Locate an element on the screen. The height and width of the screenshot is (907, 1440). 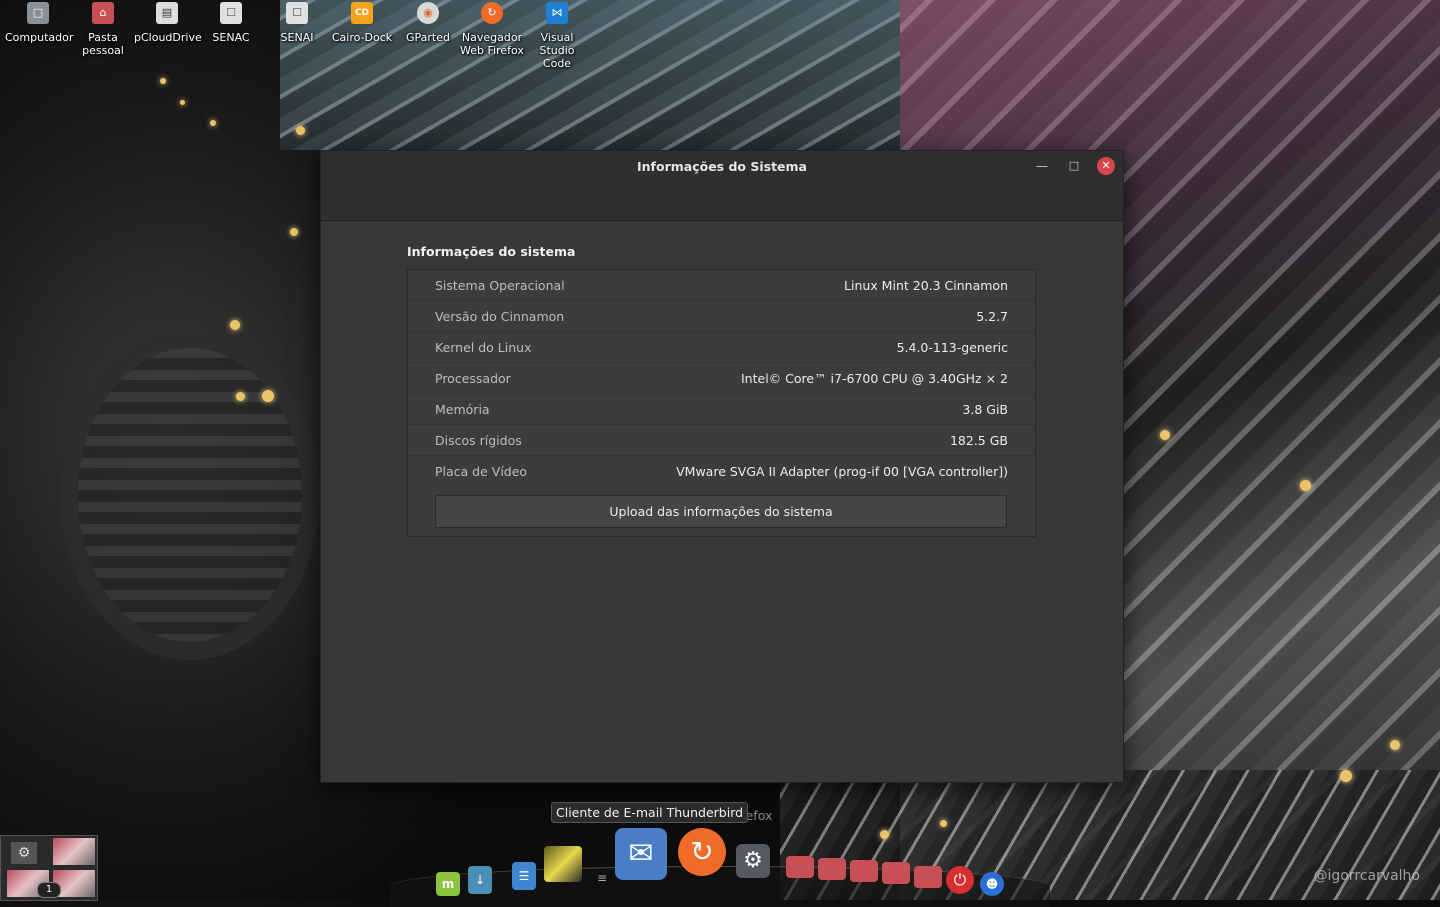
close-icon: ✕ is located at coordinates (1106, 165).